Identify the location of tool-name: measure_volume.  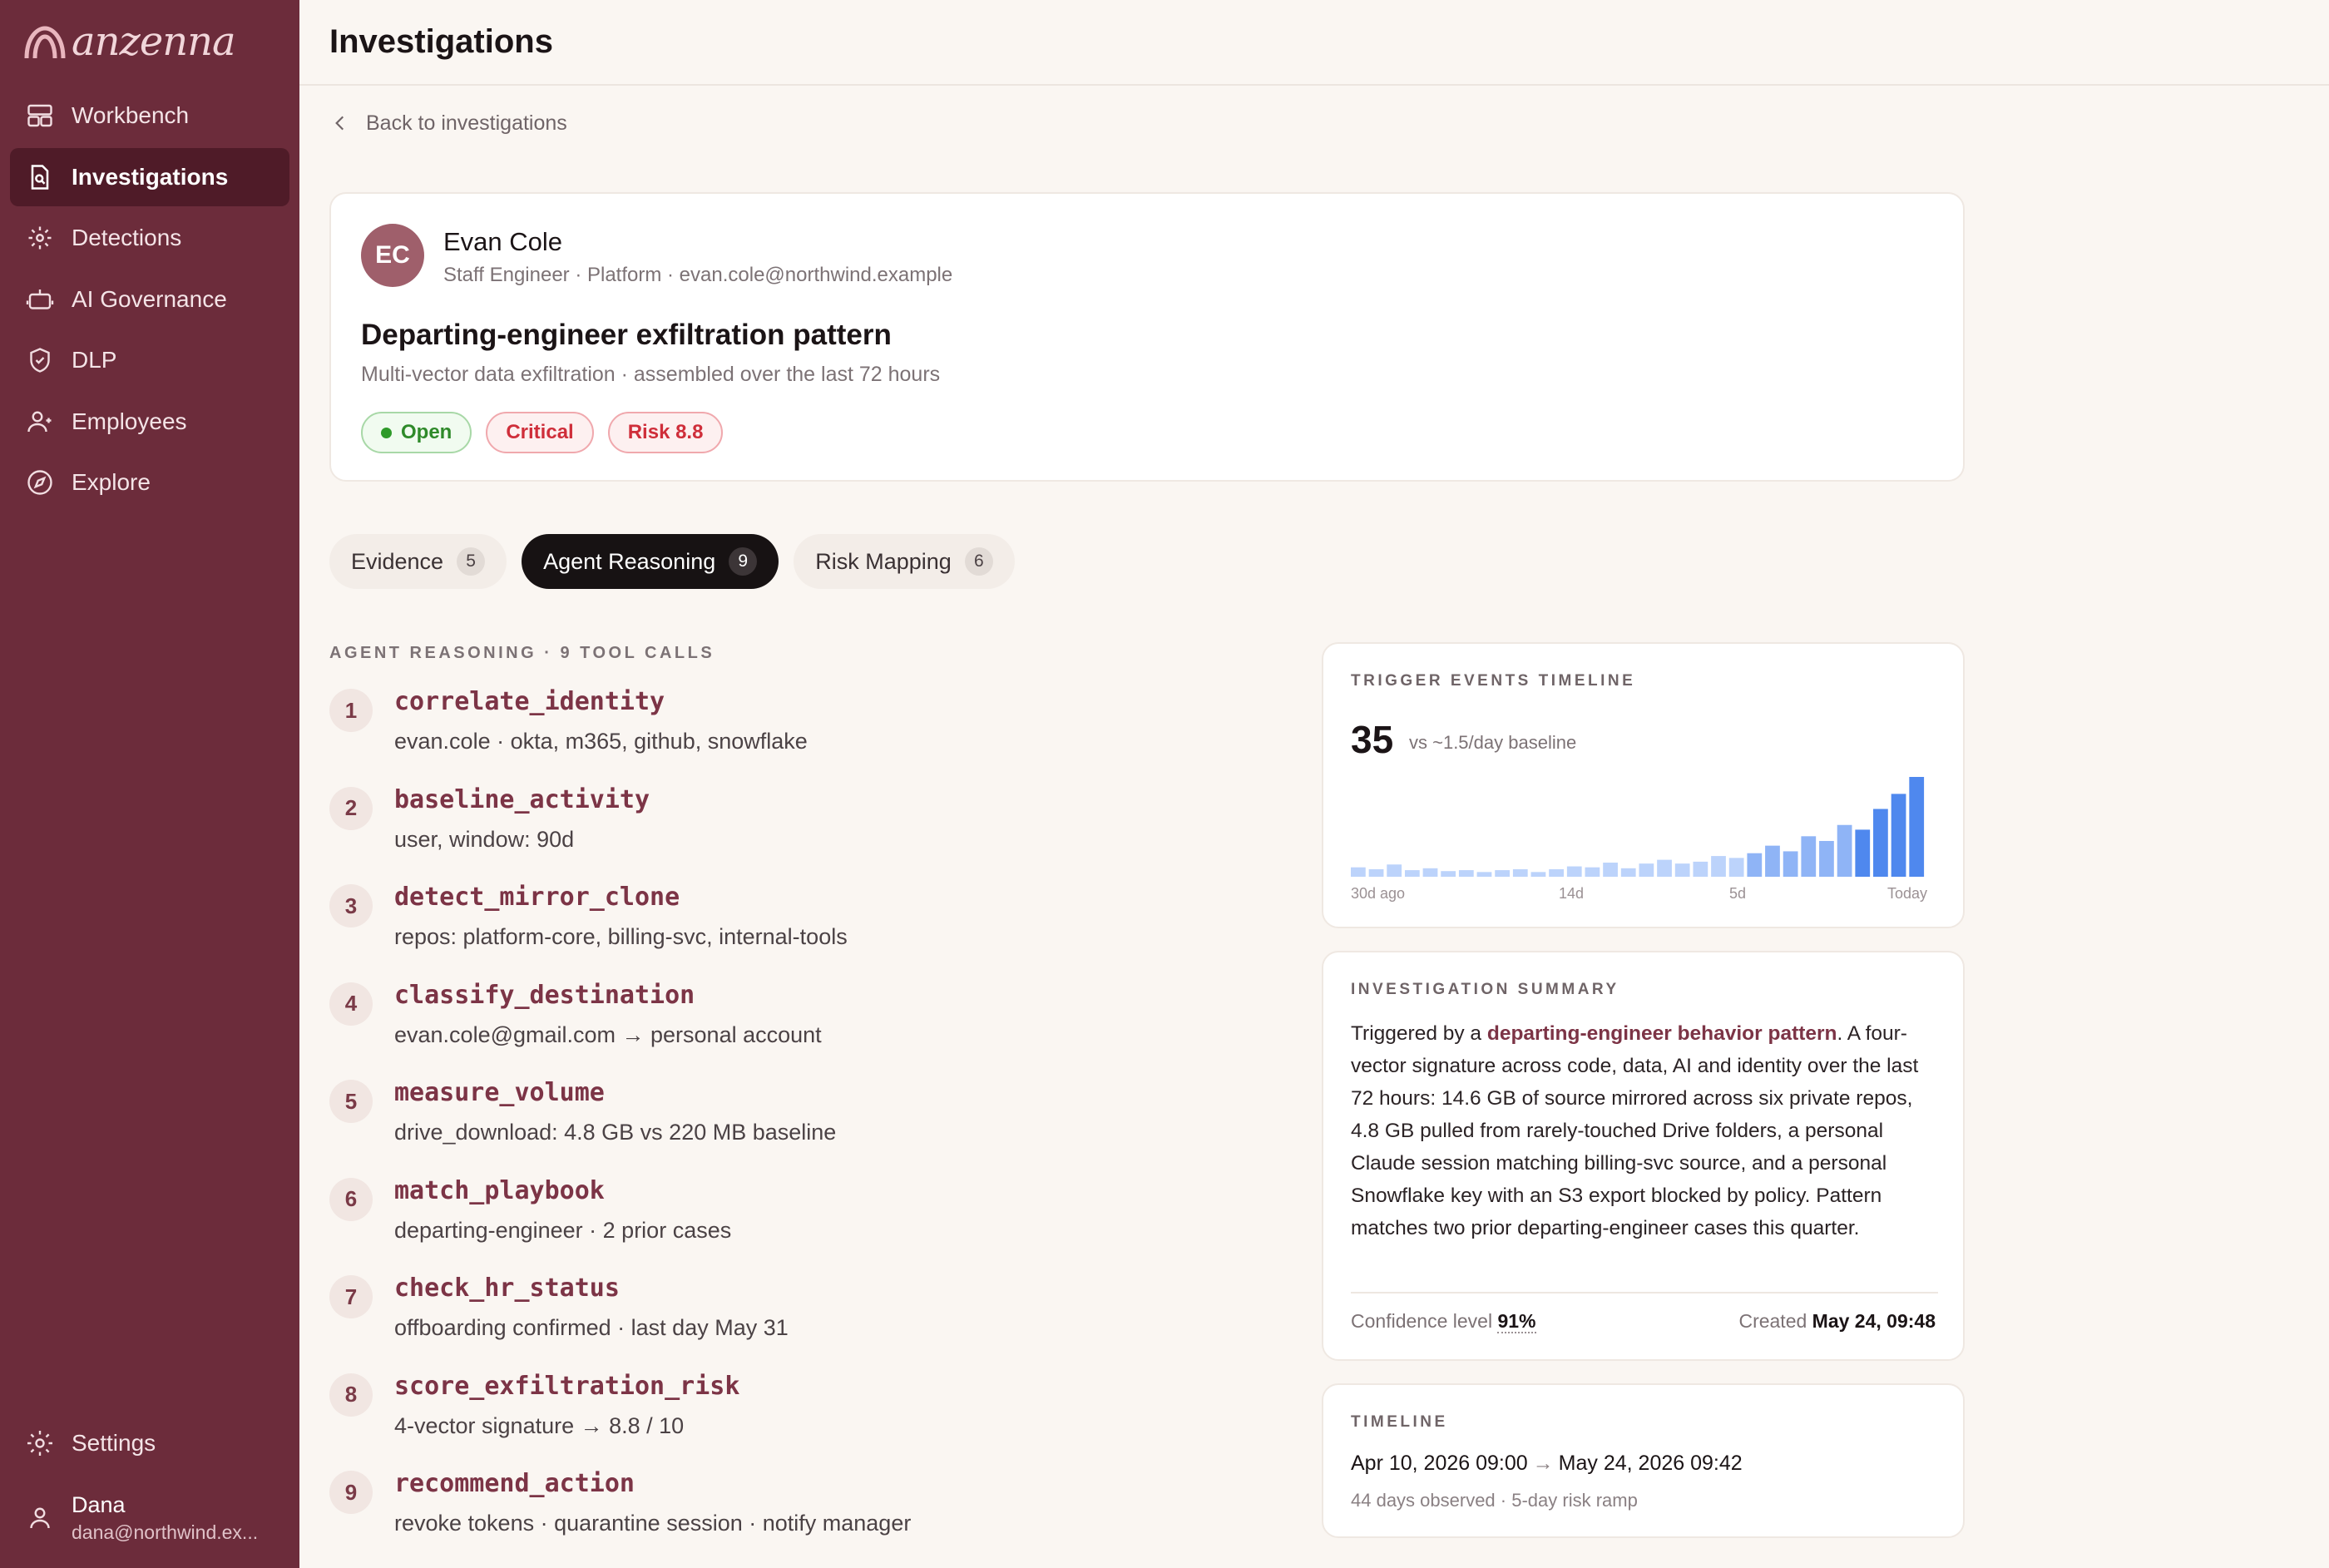
(499, 1092).